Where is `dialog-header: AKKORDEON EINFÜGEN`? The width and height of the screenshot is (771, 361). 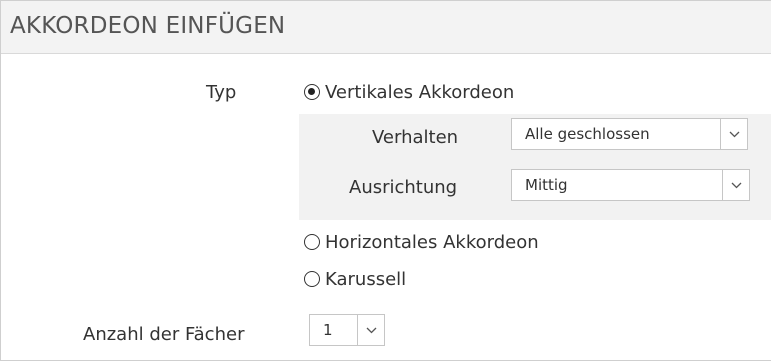 dialog-header: AKKORDEON EINFÜGEN is located at coordinates (386, 27).